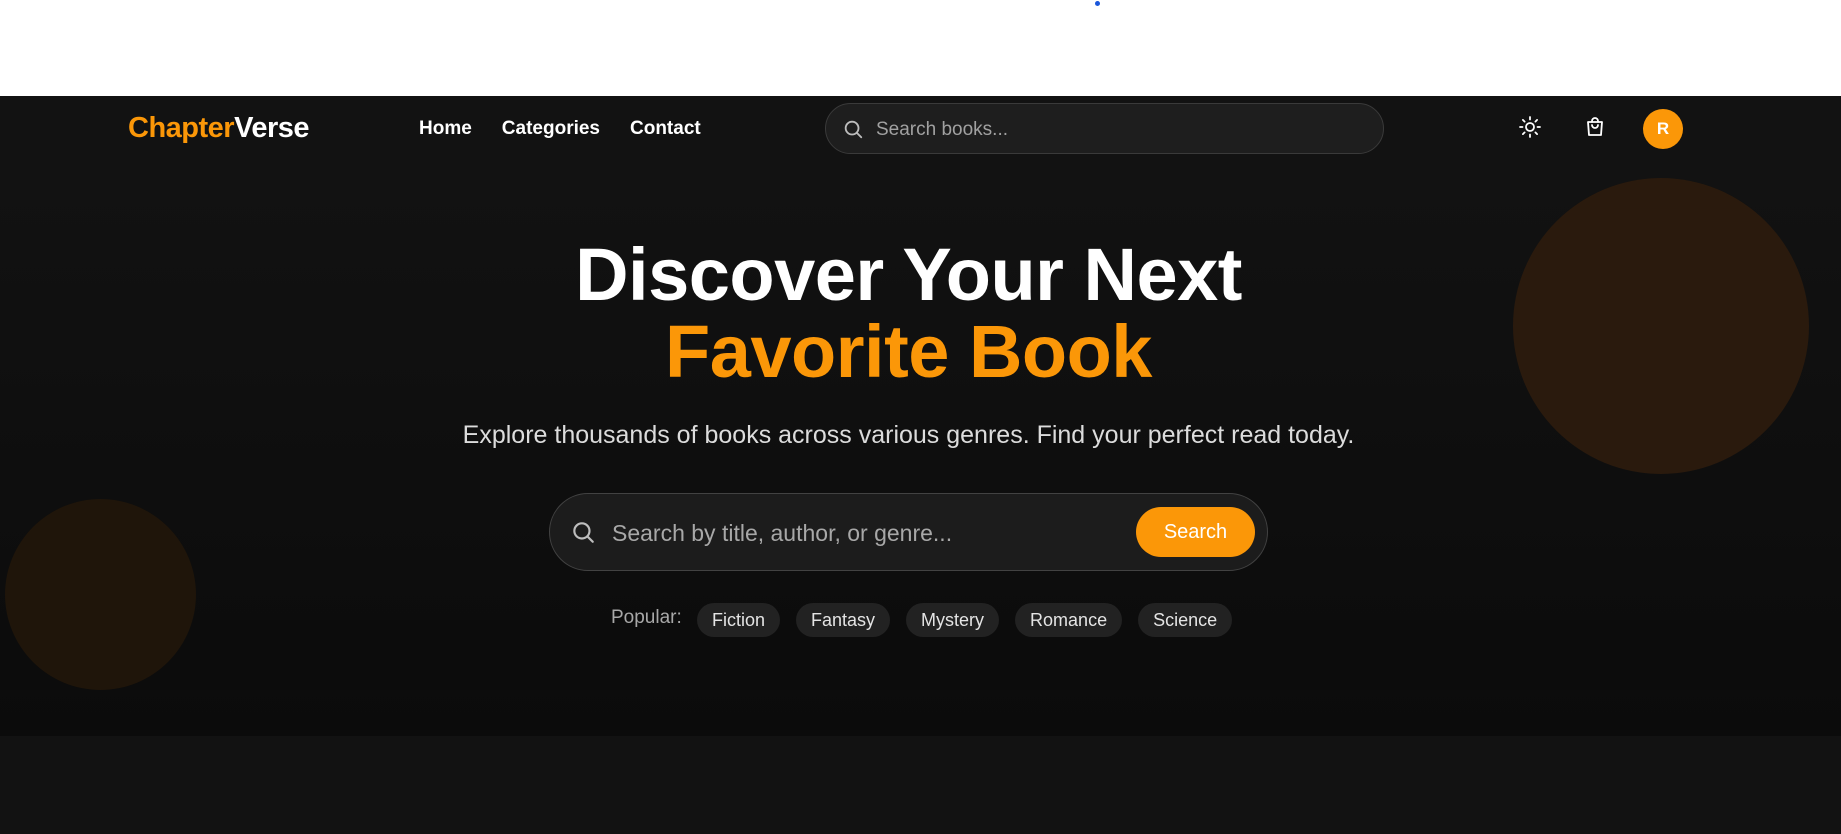 Image resolution: width=1841 pixels, height=834 pixels. I want to click on loading-dot, so click(1097, 3).